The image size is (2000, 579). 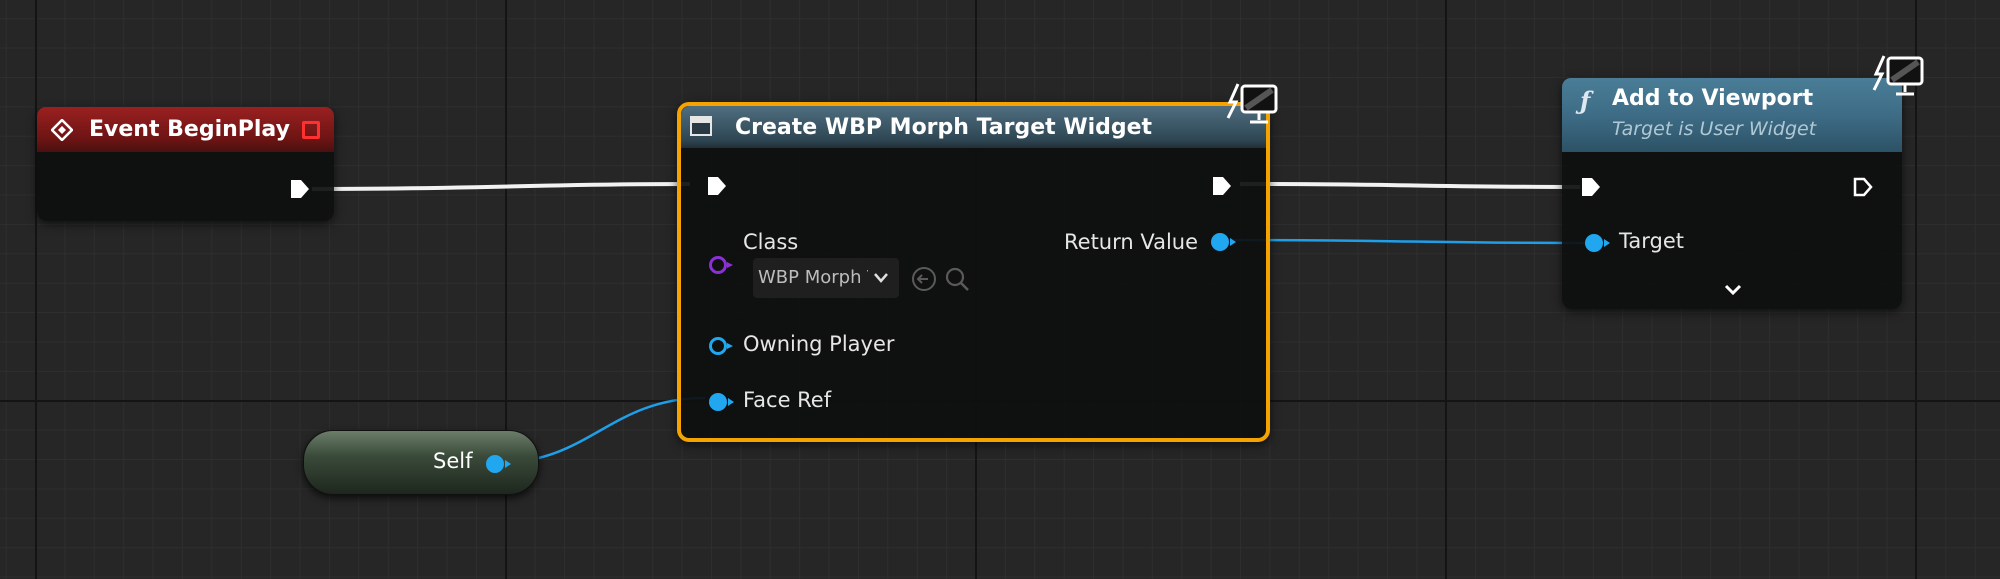 I want to click on self-label: Self, so click(x=453, y=461).